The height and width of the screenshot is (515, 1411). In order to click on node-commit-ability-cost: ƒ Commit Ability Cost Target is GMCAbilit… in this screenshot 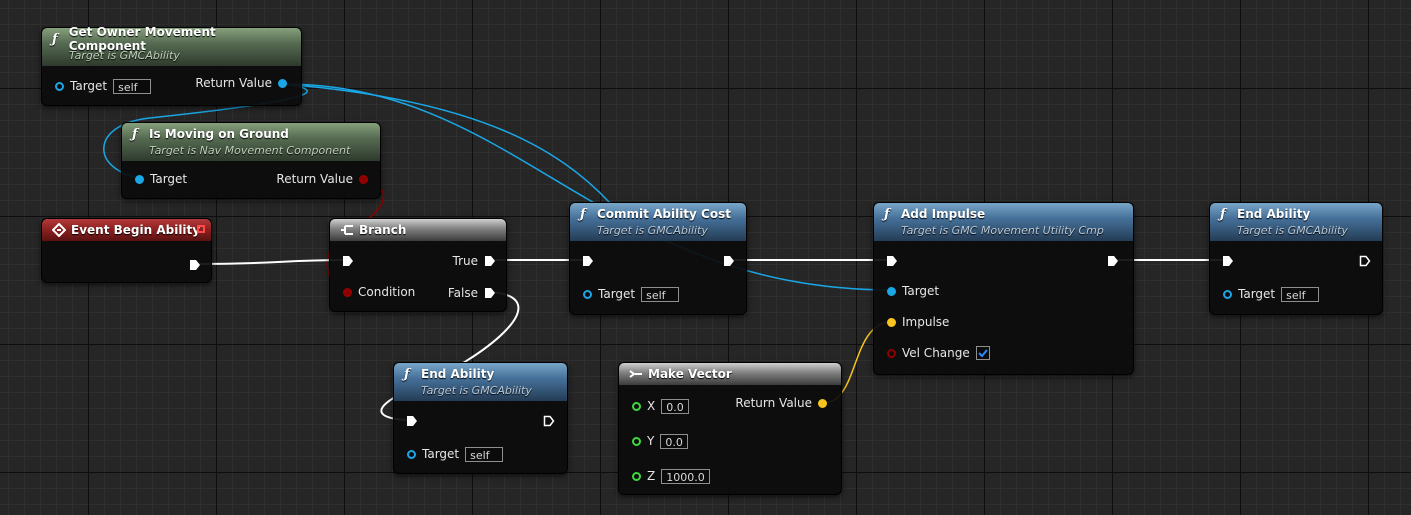, I will do `click(658, 258)`.